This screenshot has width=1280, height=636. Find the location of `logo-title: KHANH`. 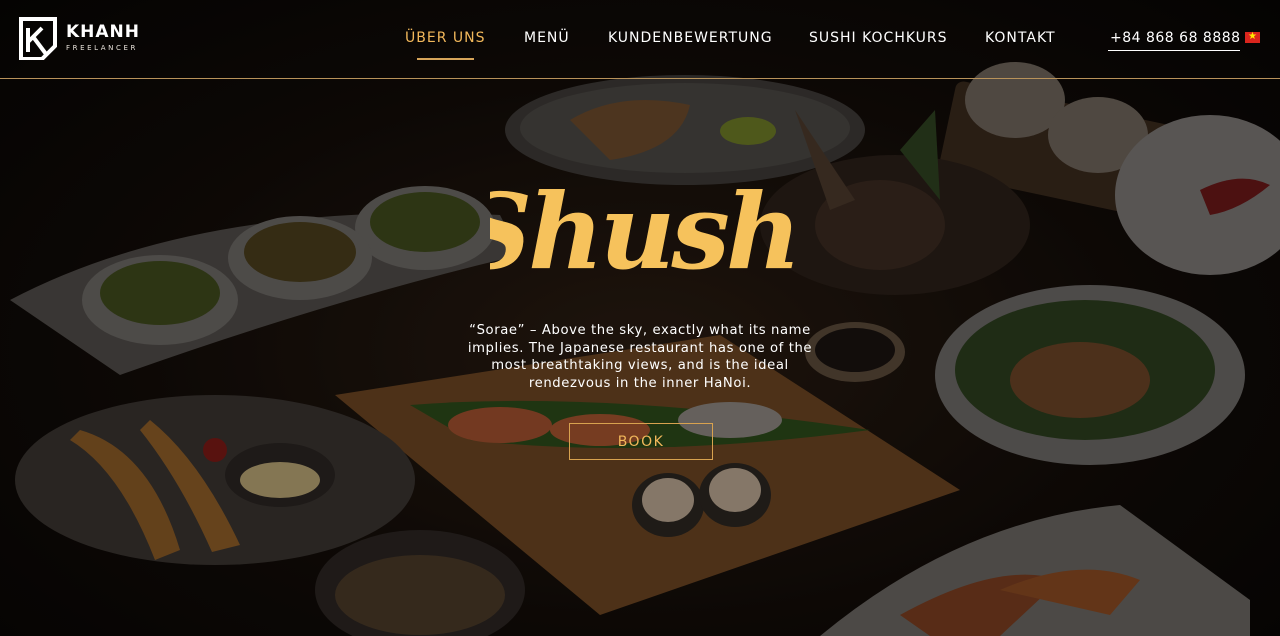

logo-title: KHANH is located at coordinates (103, 32).